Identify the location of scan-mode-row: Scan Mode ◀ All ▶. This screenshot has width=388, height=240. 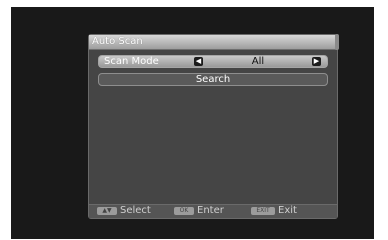
(213, 61).